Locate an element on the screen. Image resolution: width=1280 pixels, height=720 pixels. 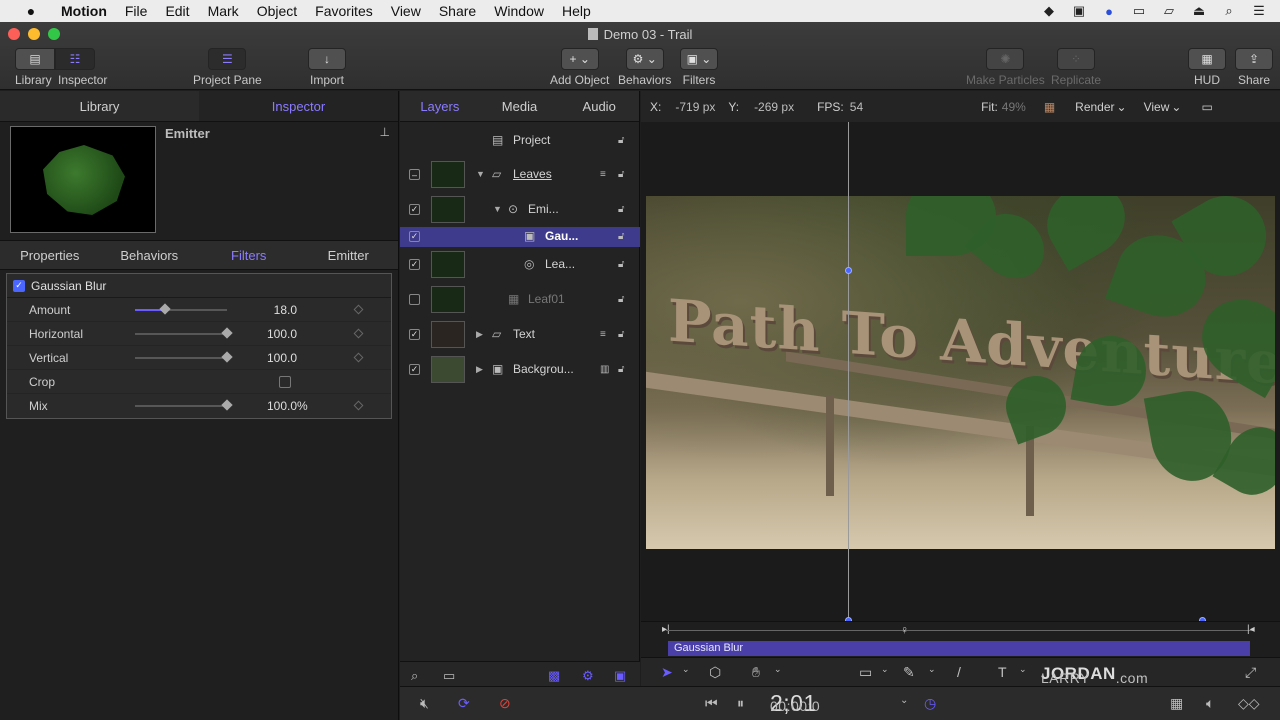
pause-icon: ⏸︎ is located at coordinates (740, 703).